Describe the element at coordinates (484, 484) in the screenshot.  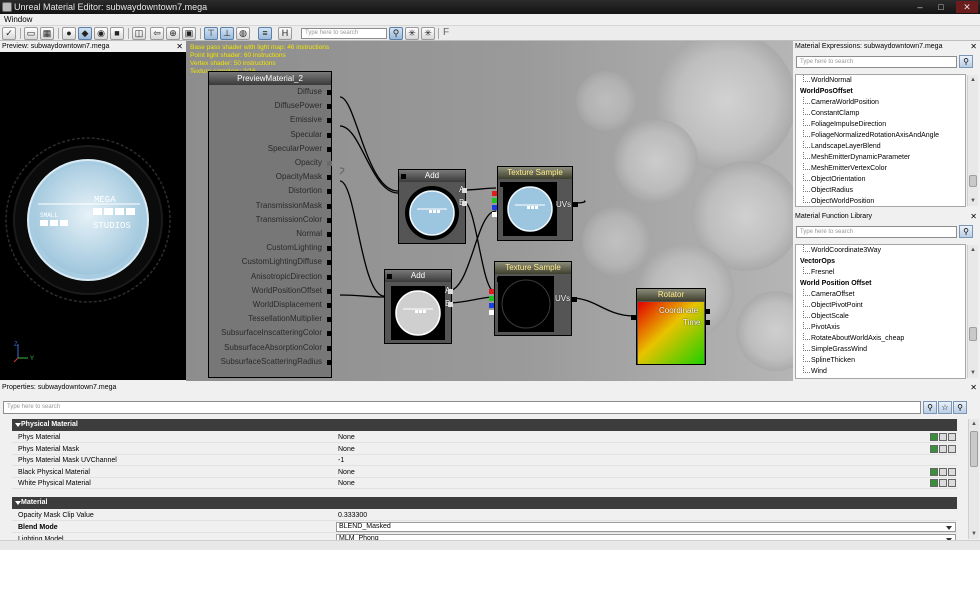
I see `property-row: White Physical Material None` at that location.